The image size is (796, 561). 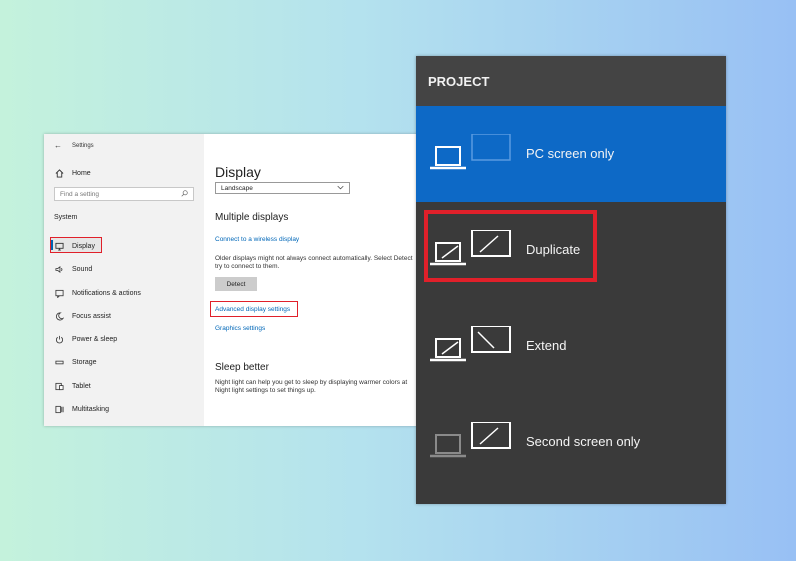 I want to click on notification-icon, so click(x=59, y=293).